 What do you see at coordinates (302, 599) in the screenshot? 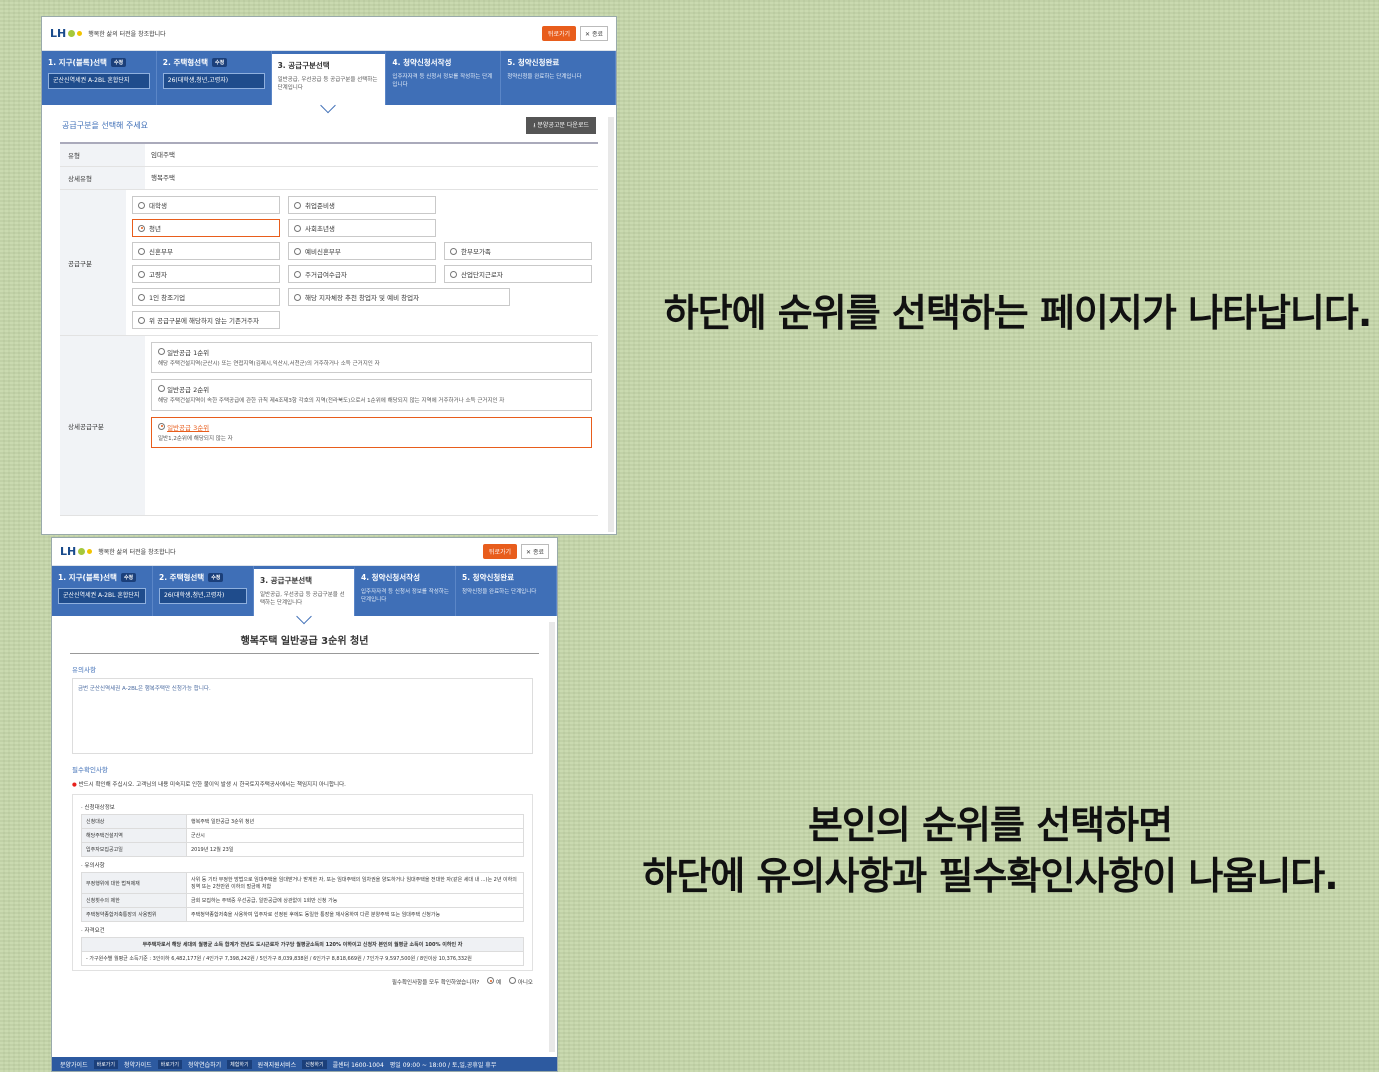
I see `step-desc: 일반공급, 우선공급 등 공급구분을 선택하는 단계입니다` at bounding box center [302, 599].